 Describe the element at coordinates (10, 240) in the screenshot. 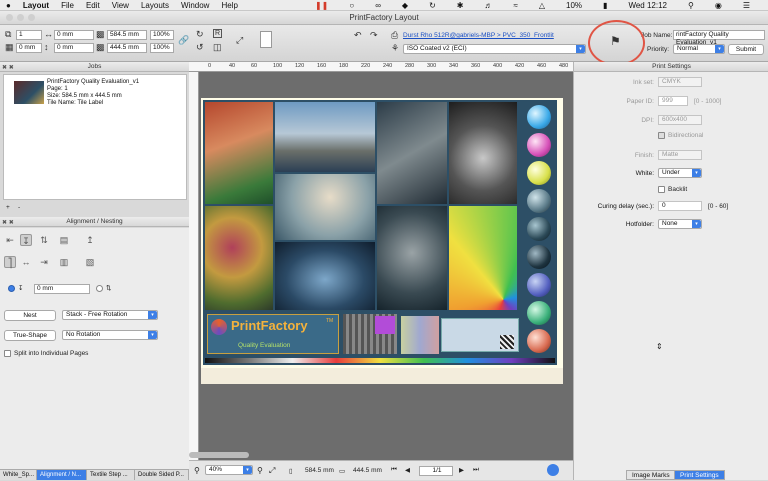

I see `align-left-icon: ⇤` at that location.